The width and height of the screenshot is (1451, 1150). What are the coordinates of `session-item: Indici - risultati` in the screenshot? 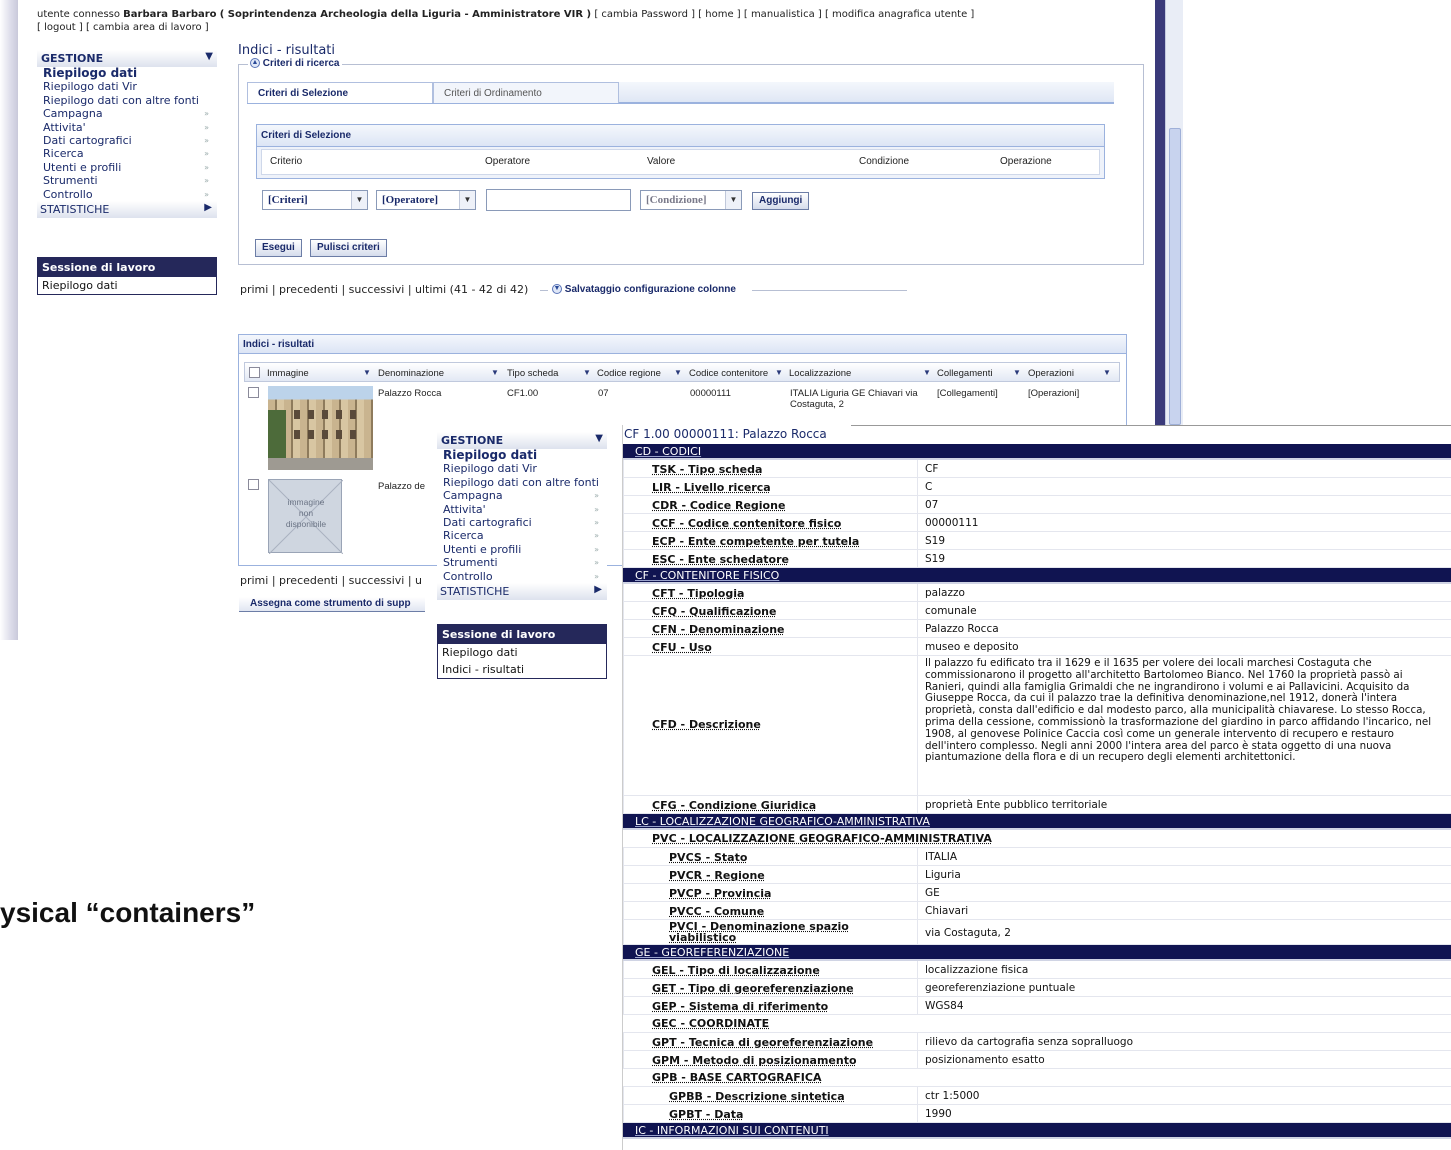 It's located at (522, 669).